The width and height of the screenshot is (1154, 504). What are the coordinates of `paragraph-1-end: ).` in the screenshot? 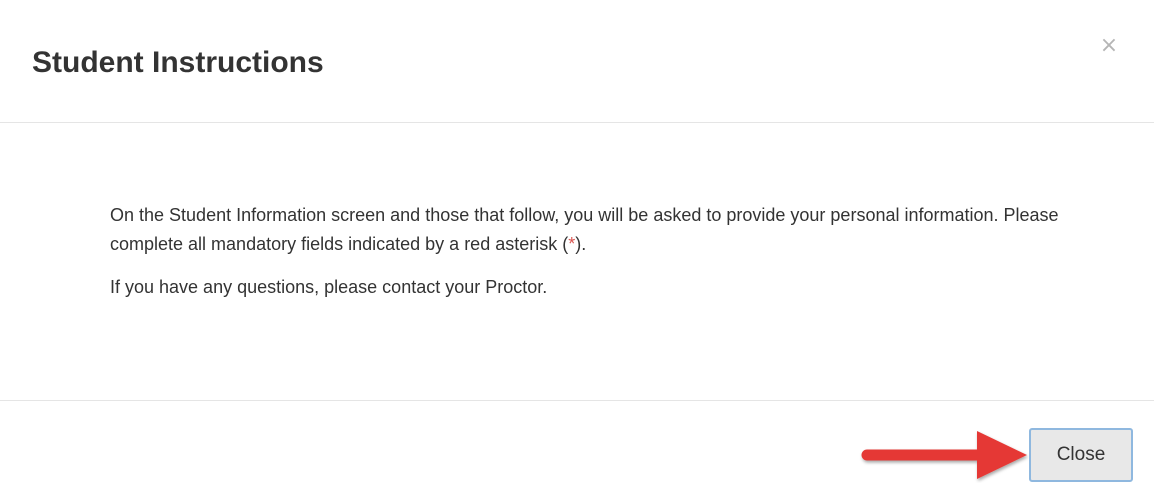 It's located at (581, 244).